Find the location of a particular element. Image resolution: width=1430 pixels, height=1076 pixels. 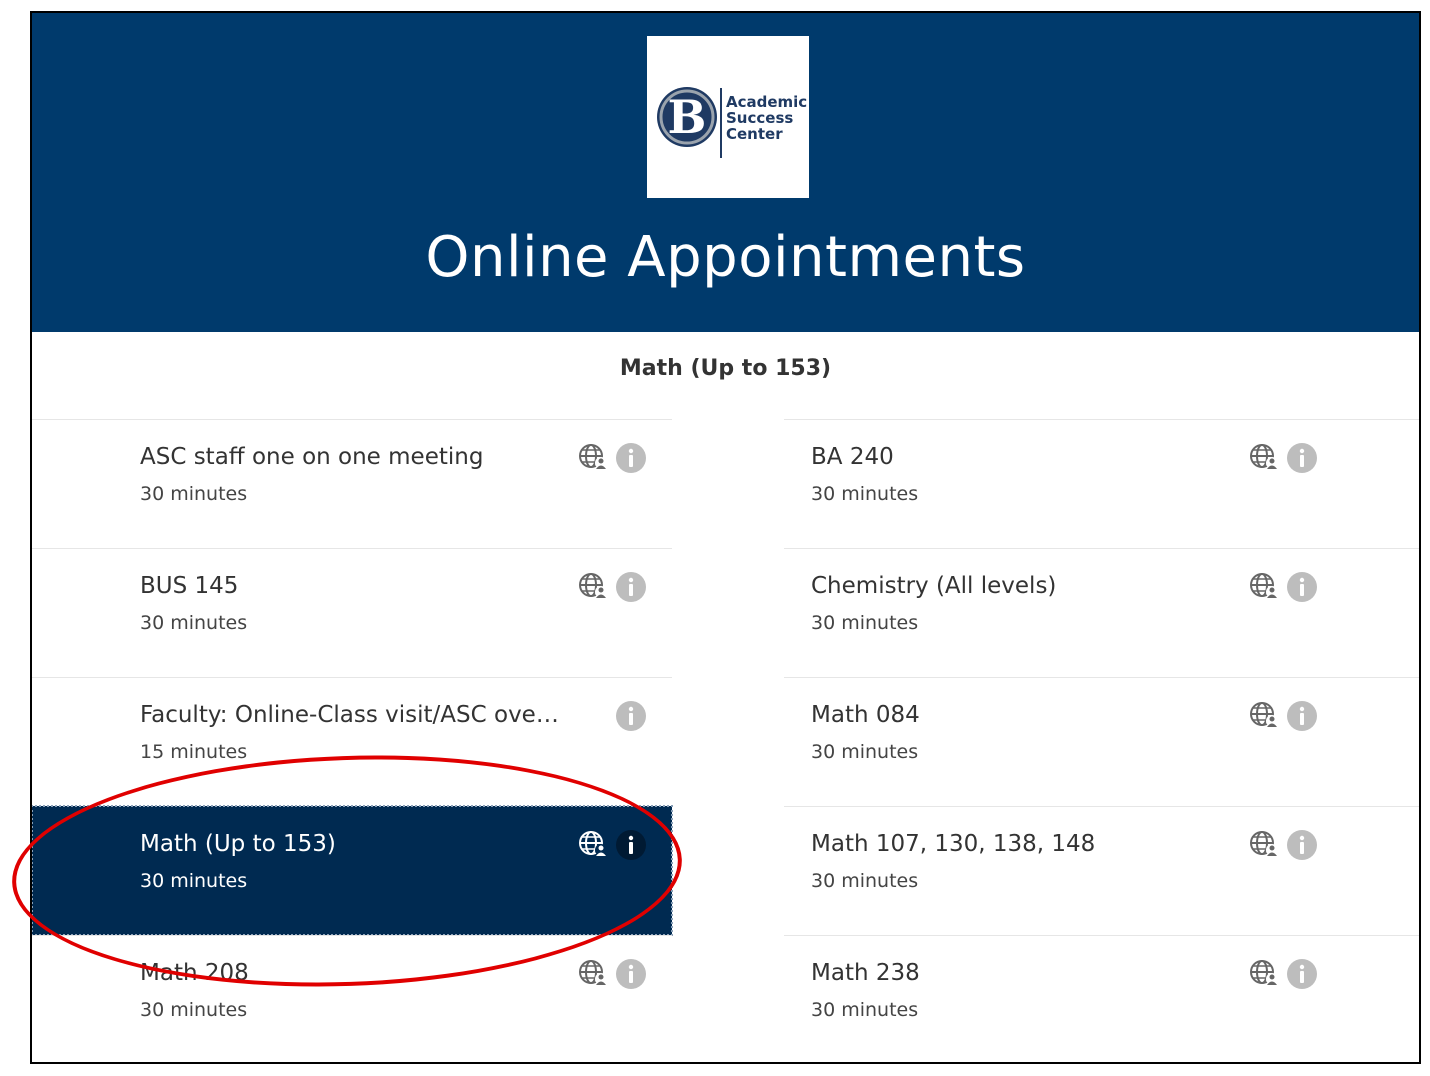

service-name: Math 238 is located at coordinates (865, 973).